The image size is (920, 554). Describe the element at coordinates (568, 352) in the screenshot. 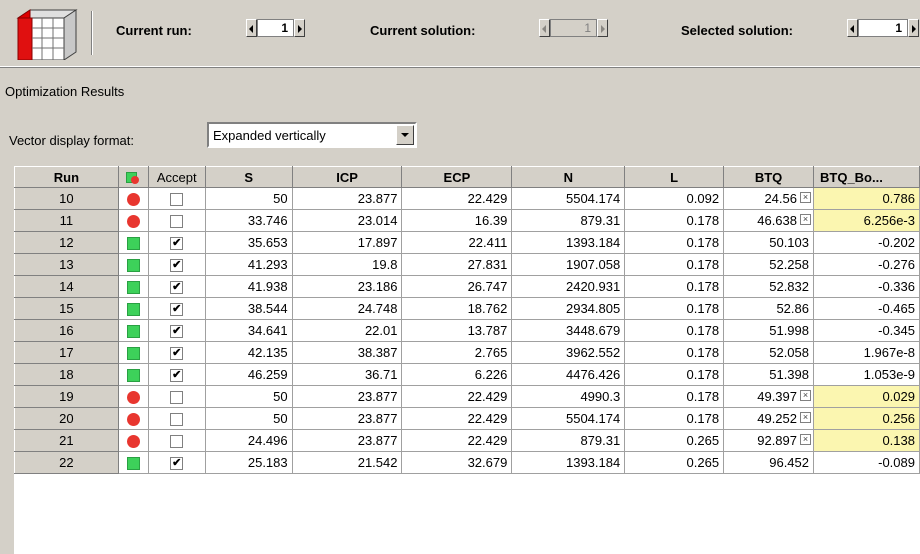

I see `cell-n: 3962.552` at that location.